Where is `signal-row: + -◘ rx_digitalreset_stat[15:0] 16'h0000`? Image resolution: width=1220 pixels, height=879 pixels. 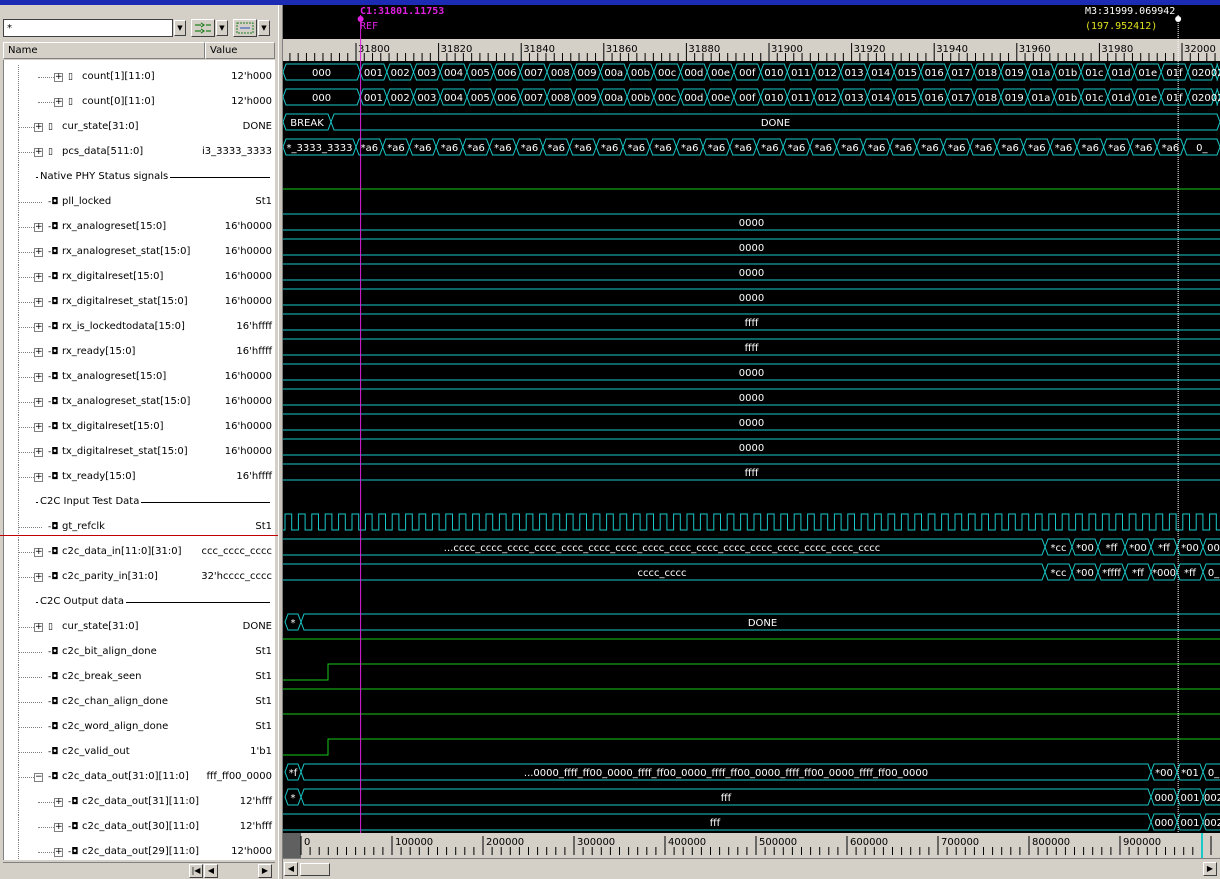
signal-row: + -◘ rx_digitalreset_stat[15:0] 16'h0000 is located at coordinates (139, 302).